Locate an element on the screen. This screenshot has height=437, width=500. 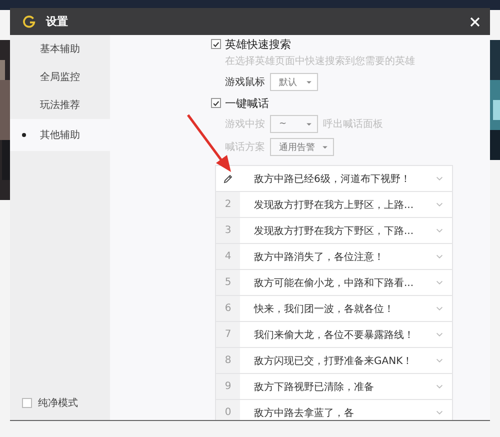
field-label: 游戏中按 is located at coordinates (245, 124).